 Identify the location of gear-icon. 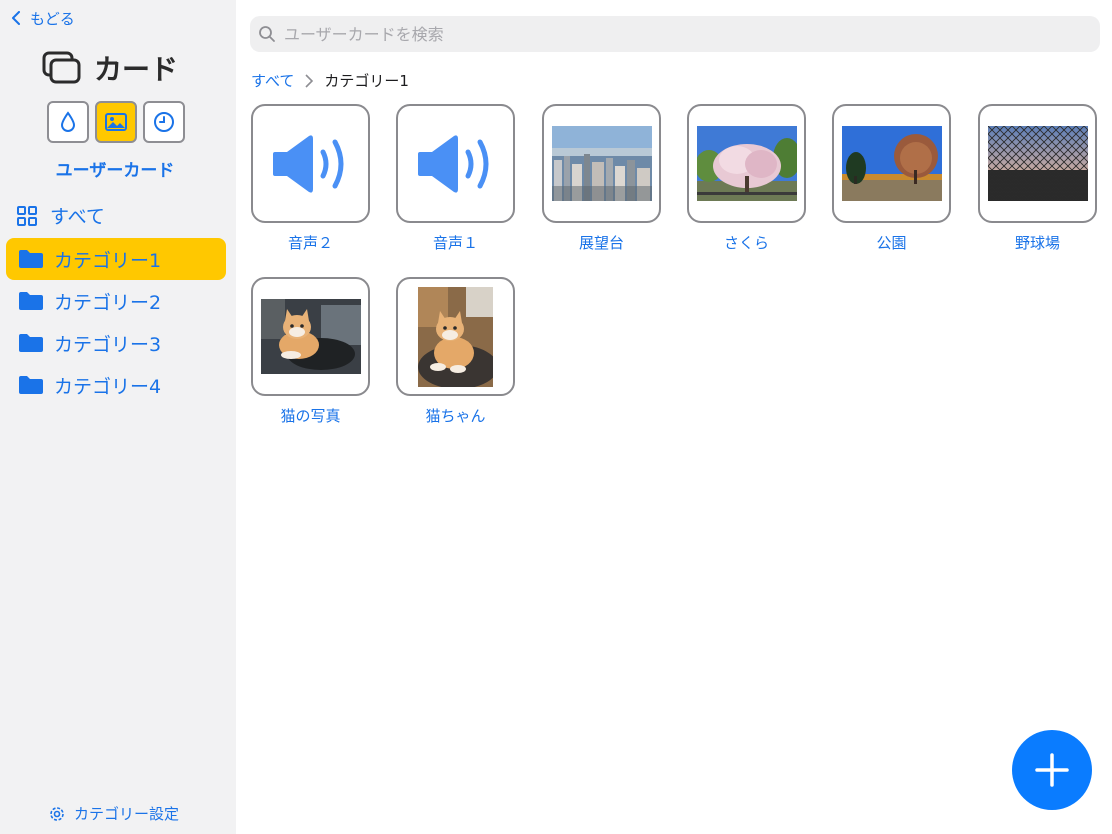
(57, 813).